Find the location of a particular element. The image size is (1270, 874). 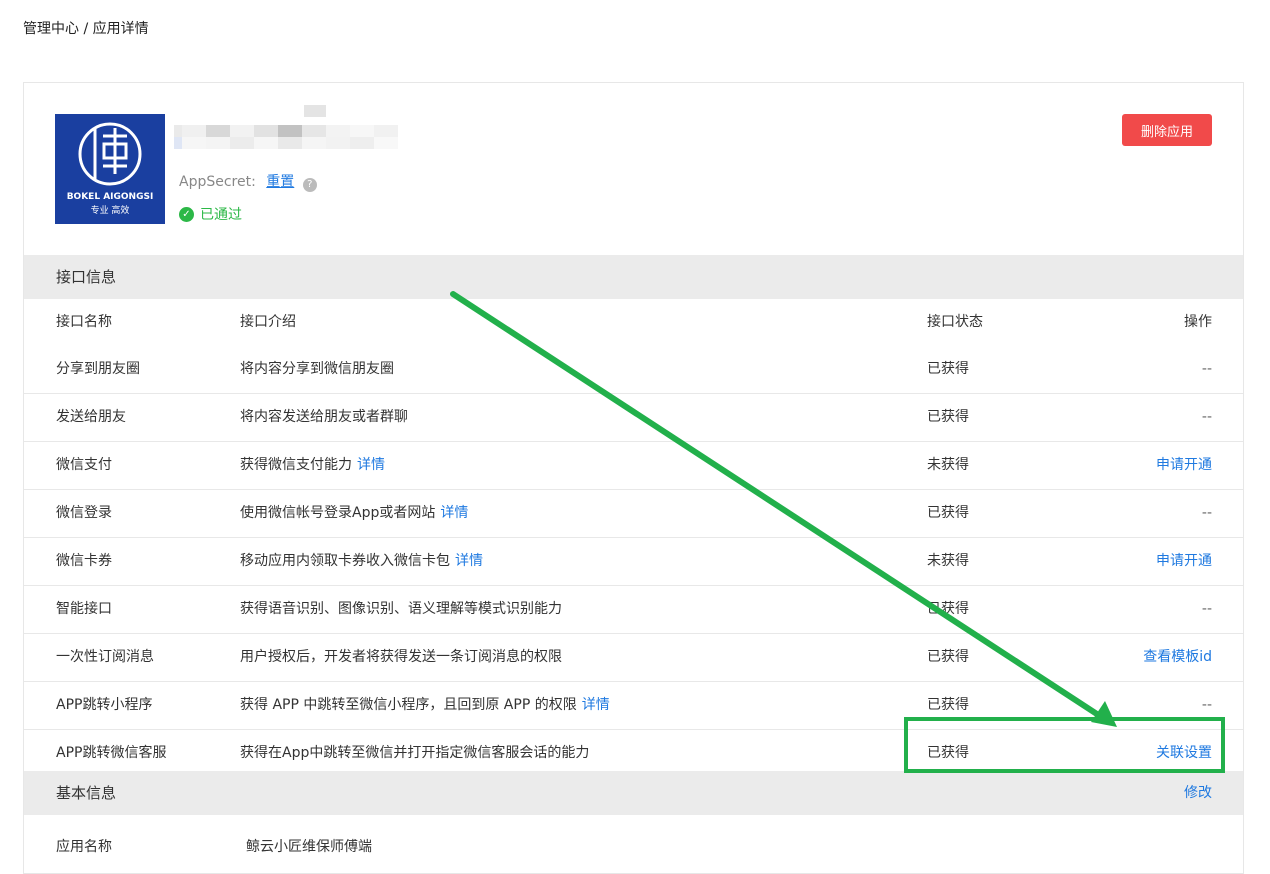

app-status-text: 已通过 is located at coordinates (221, 215).